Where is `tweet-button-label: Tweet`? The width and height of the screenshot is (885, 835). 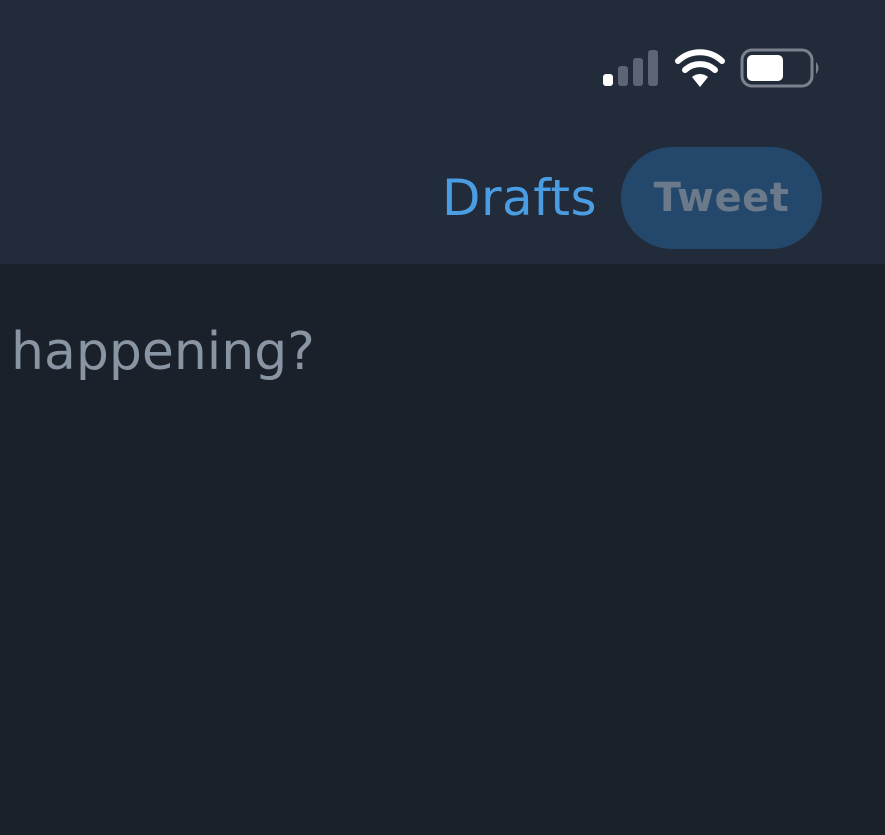 tweet-button-label: Tweet is located at coordinates (721, 198).